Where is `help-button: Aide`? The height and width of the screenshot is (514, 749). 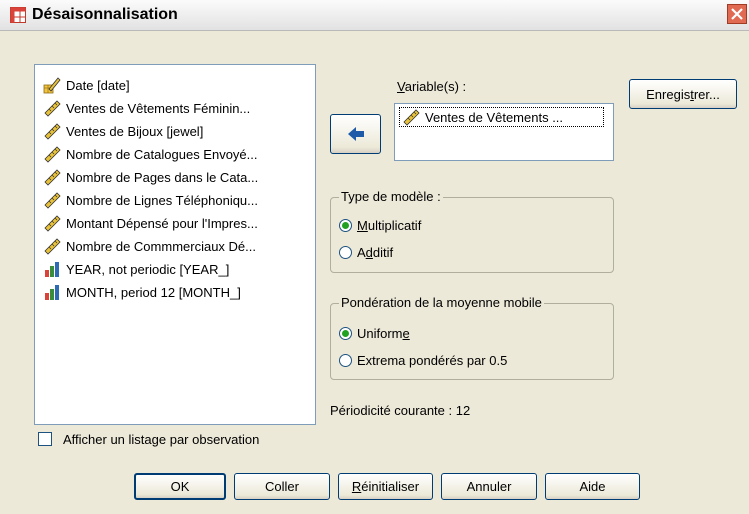 help-button: Aide is located at coordinates (592, 486).